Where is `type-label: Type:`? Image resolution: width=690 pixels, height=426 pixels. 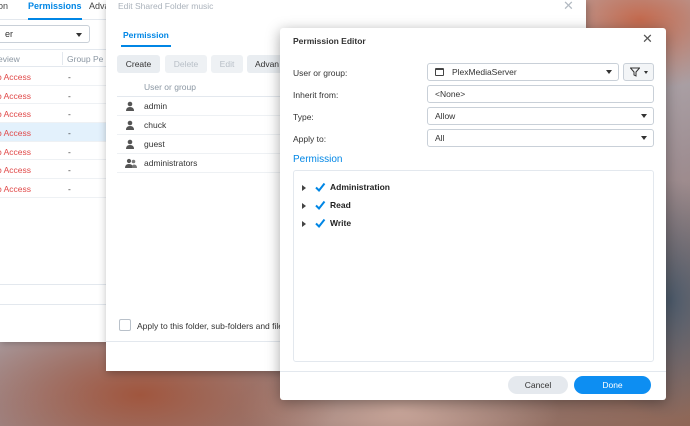 type-label: Type: is located at coordinates (303, 117).